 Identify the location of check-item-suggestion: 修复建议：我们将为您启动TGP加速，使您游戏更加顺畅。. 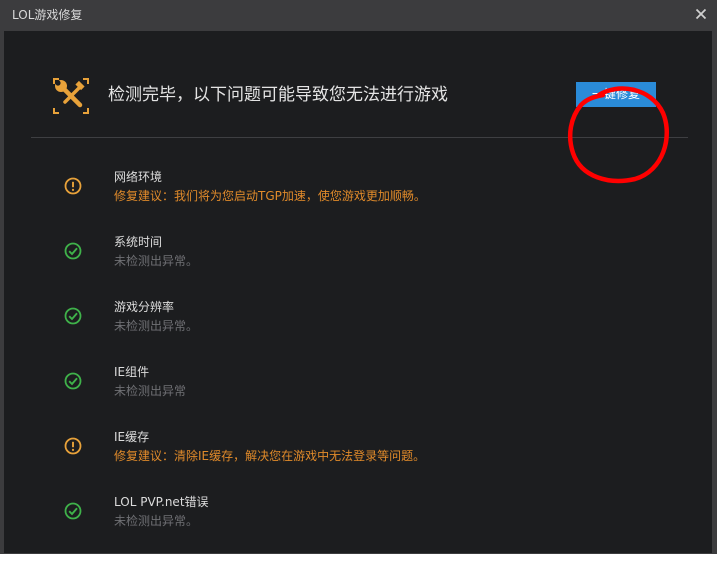
(270, 196).